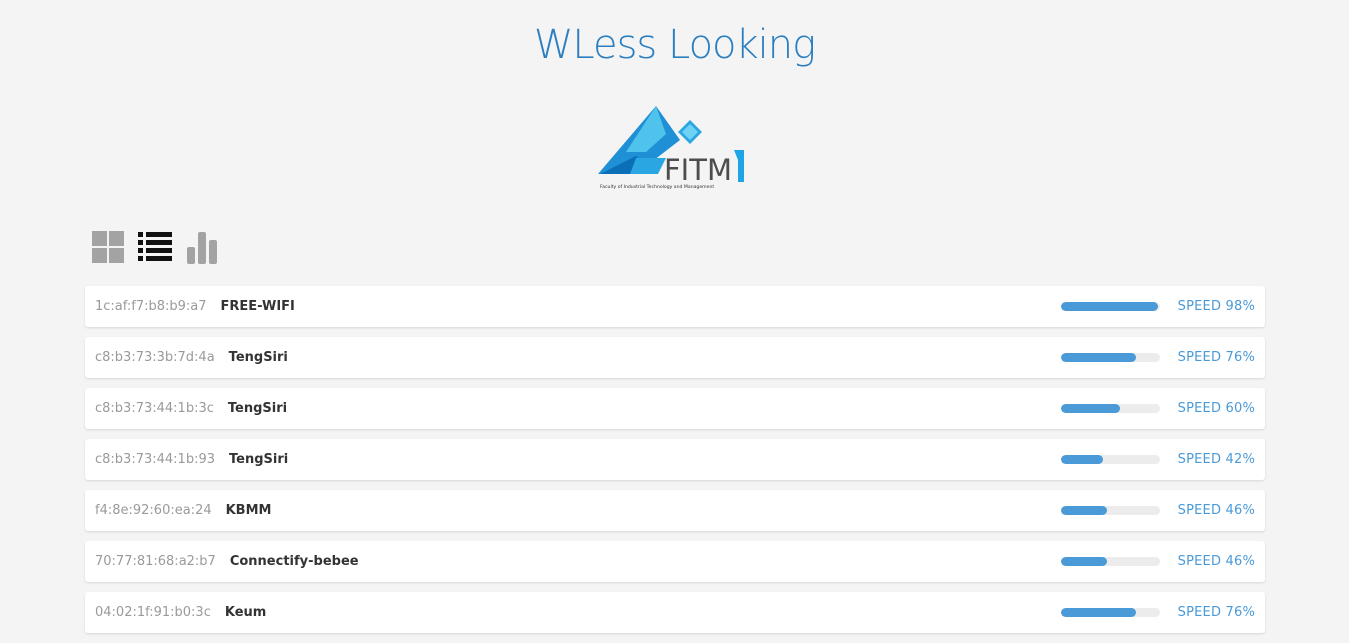 This screenshot has width=1349, height=643. I want to click on network-ssid: KBMM, so click(248, 510).